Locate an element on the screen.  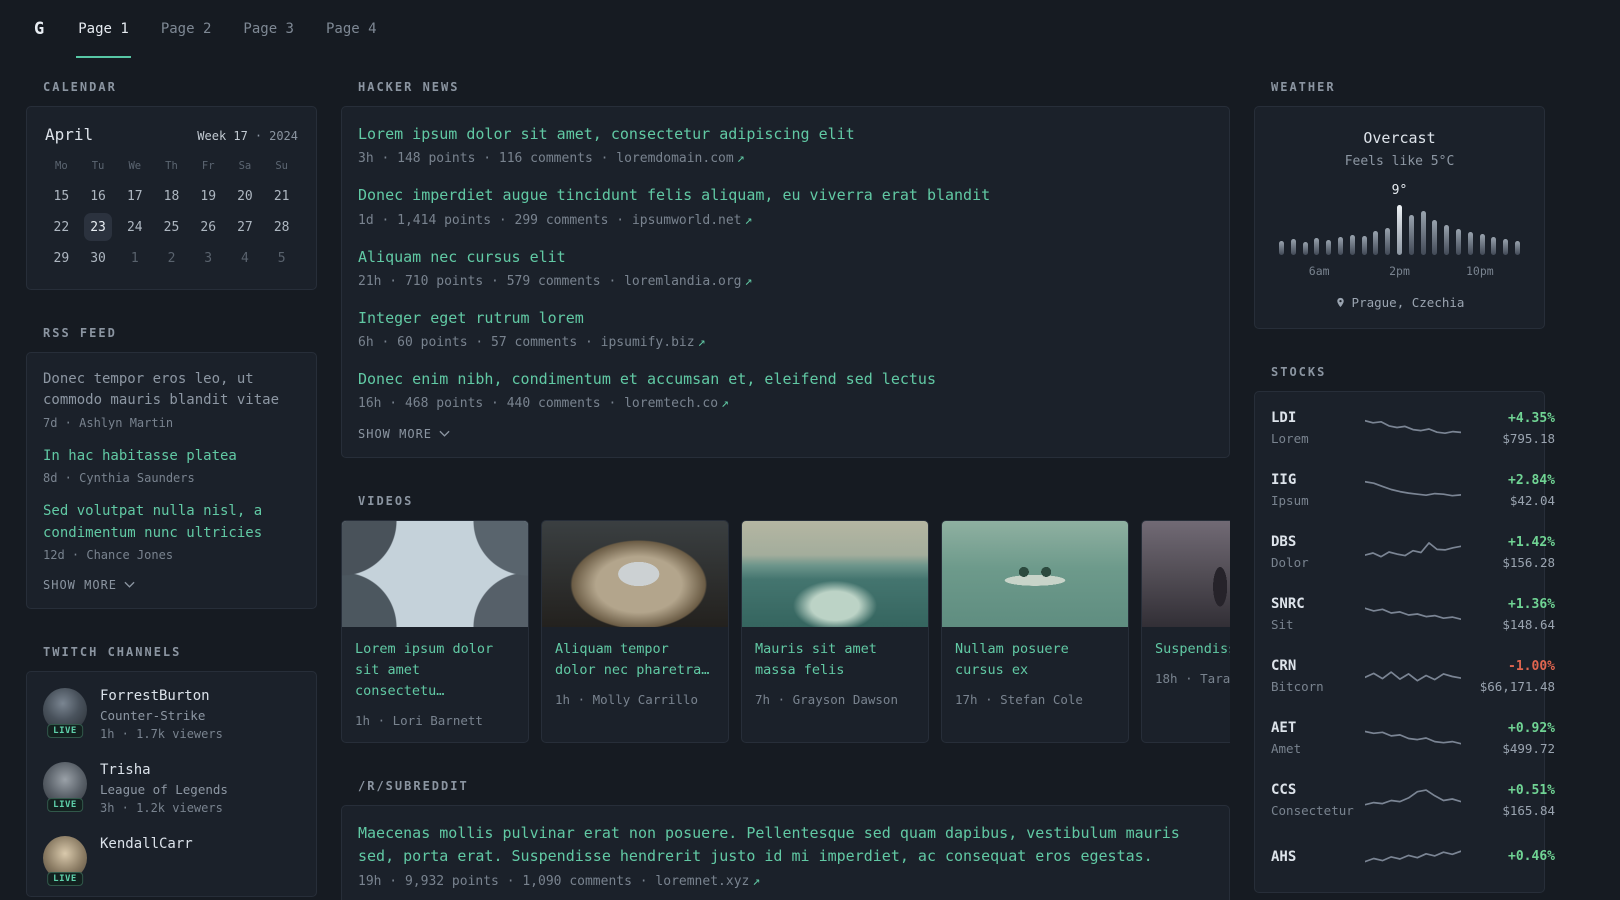
hacker-news-item-domain: loremdomain.com is located at coordinates (674, 158).